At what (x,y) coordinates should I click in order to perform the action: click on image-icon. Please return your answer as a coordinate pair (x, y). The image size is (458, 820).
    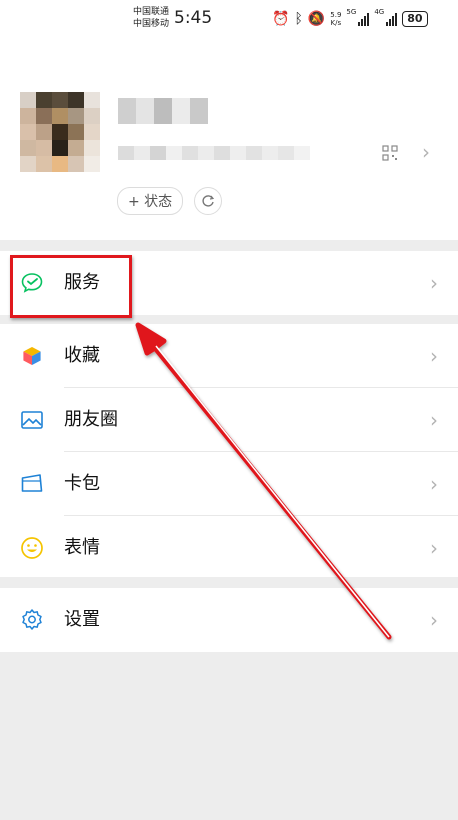
    Looking at the image, I should click on (32, 420).